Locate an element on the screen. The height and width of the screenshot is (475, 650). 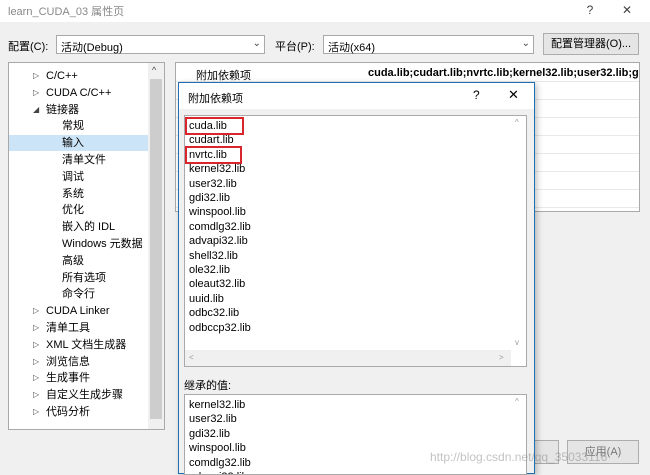
tree-item: 清单文件 is located at coordinates (79, 160).